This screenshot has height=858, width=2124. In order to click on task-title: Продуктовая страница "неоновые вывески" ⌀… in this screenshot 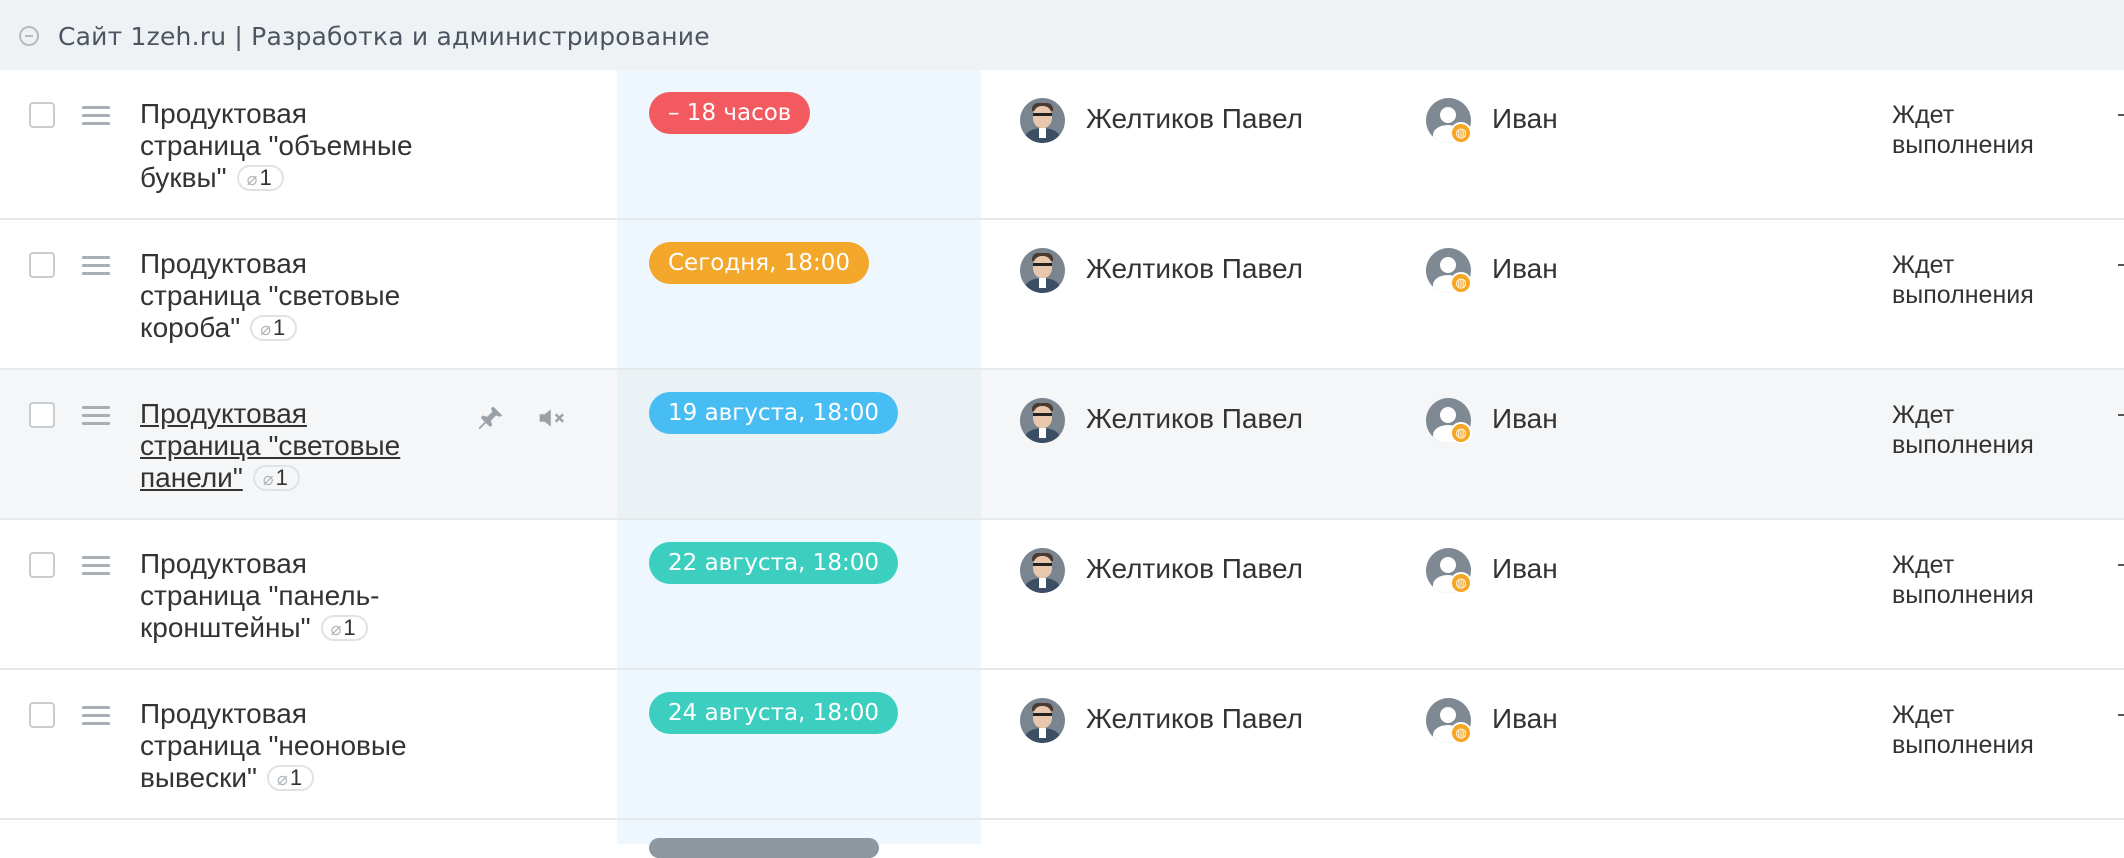, I will do `click(285, 746)`.